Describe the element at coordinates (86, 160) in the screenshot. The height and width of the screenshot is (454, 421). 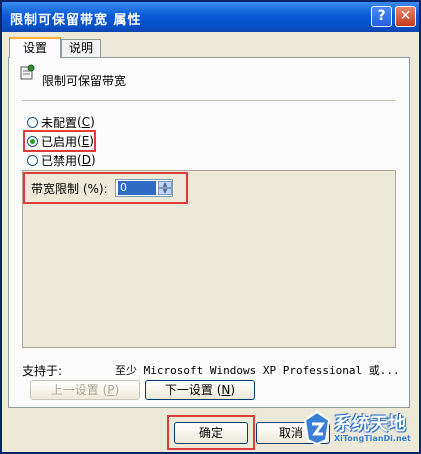
I see `radio-key-disabled: D` at that location.